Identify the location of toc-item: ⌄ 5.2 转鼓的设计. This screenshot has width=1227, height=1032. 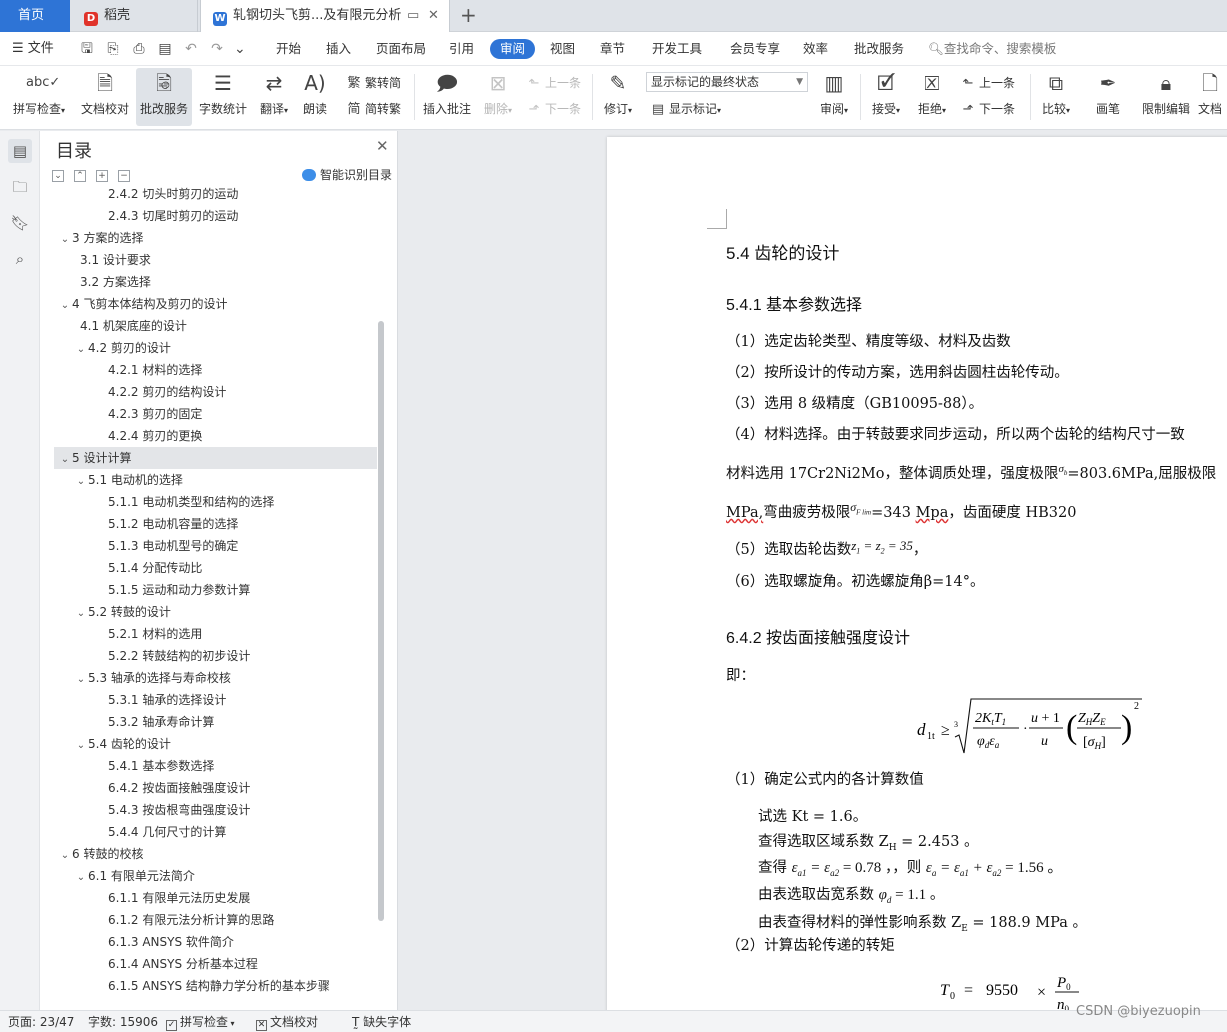
(209, 612).